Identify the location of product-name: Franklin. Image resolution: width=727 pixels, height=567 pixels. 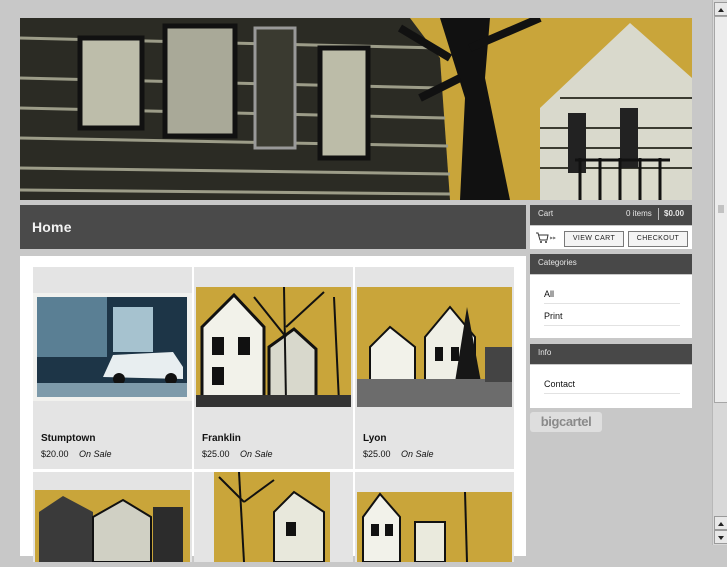
(221, 438).